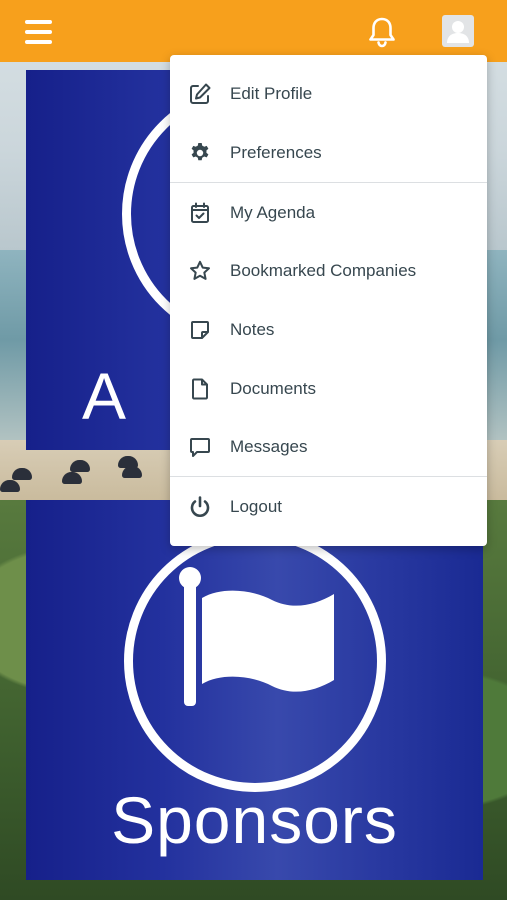  I want to click on menu-item-label: Preferences, so click(276, 152).